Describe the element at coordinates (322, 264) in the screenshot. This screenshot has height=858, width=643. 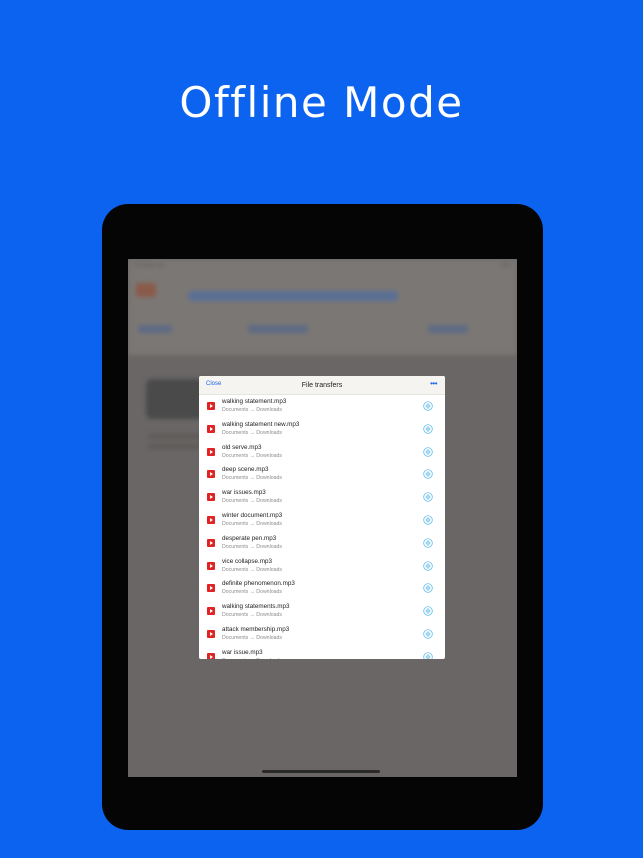
I see `status-bar: 22:49 Wed 3 Jan 100%` at that location.